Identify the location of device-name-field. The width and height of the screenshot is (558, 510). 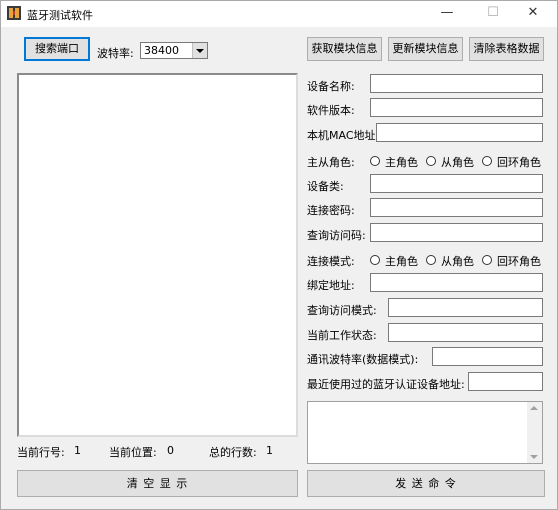
(456, 83).